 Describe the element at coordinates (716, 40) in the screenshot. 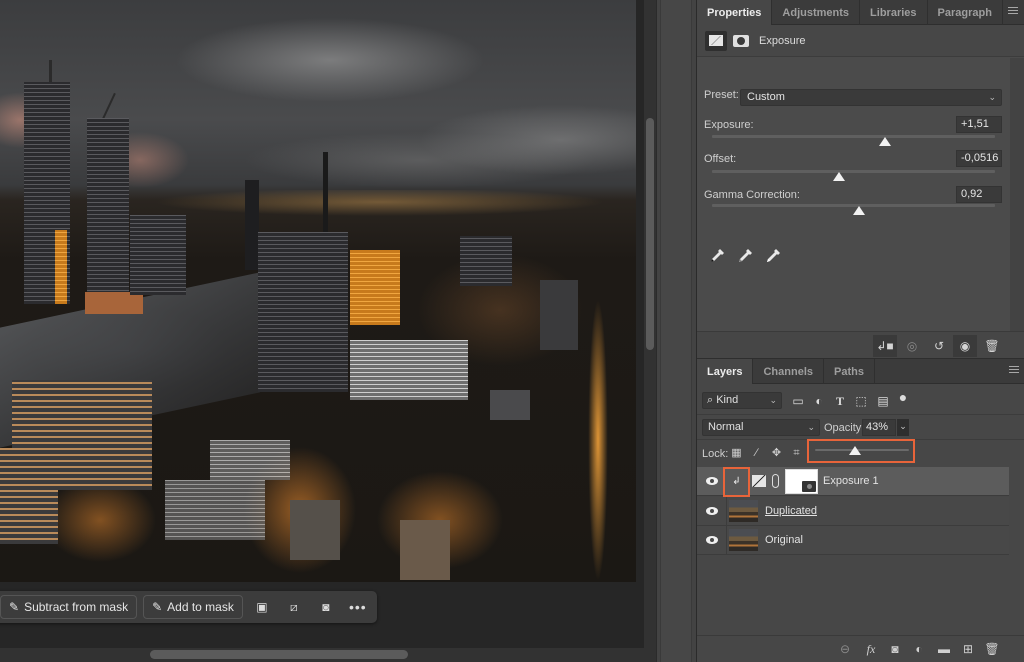

I see `exposure-adjustment-icon` at that location.